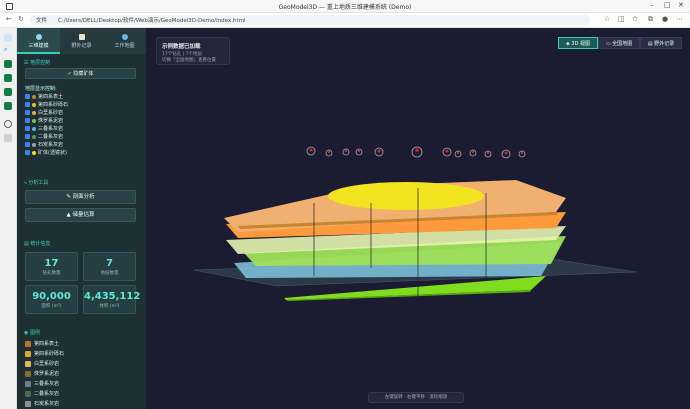 This screenshot has height=409, width=690. I want to click on tab-actions-icon, so click(8, 38).